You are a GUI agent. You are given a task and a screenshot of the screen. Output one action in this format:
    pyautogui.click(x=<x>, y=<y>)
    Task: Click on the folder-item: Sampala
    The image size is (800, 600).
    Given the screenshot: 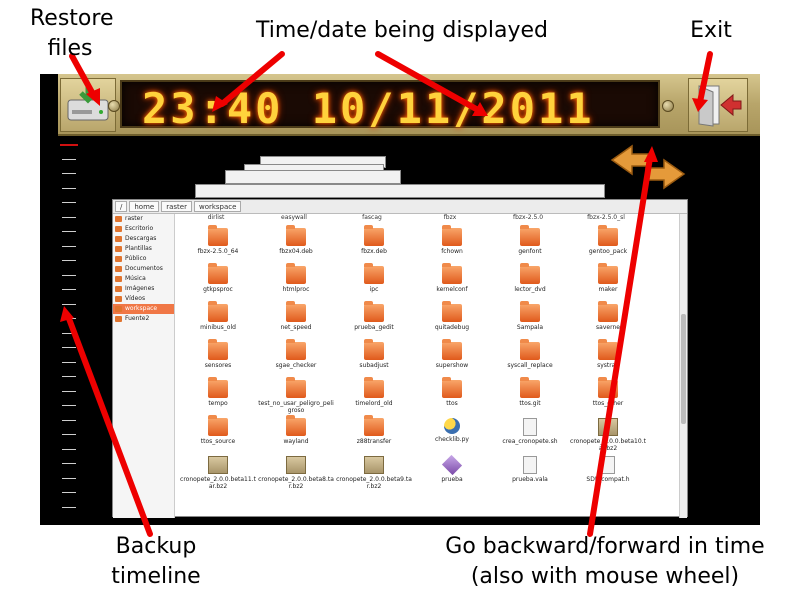 What is the action you would take?
    pyautogui.click(x=530, y=321)
    